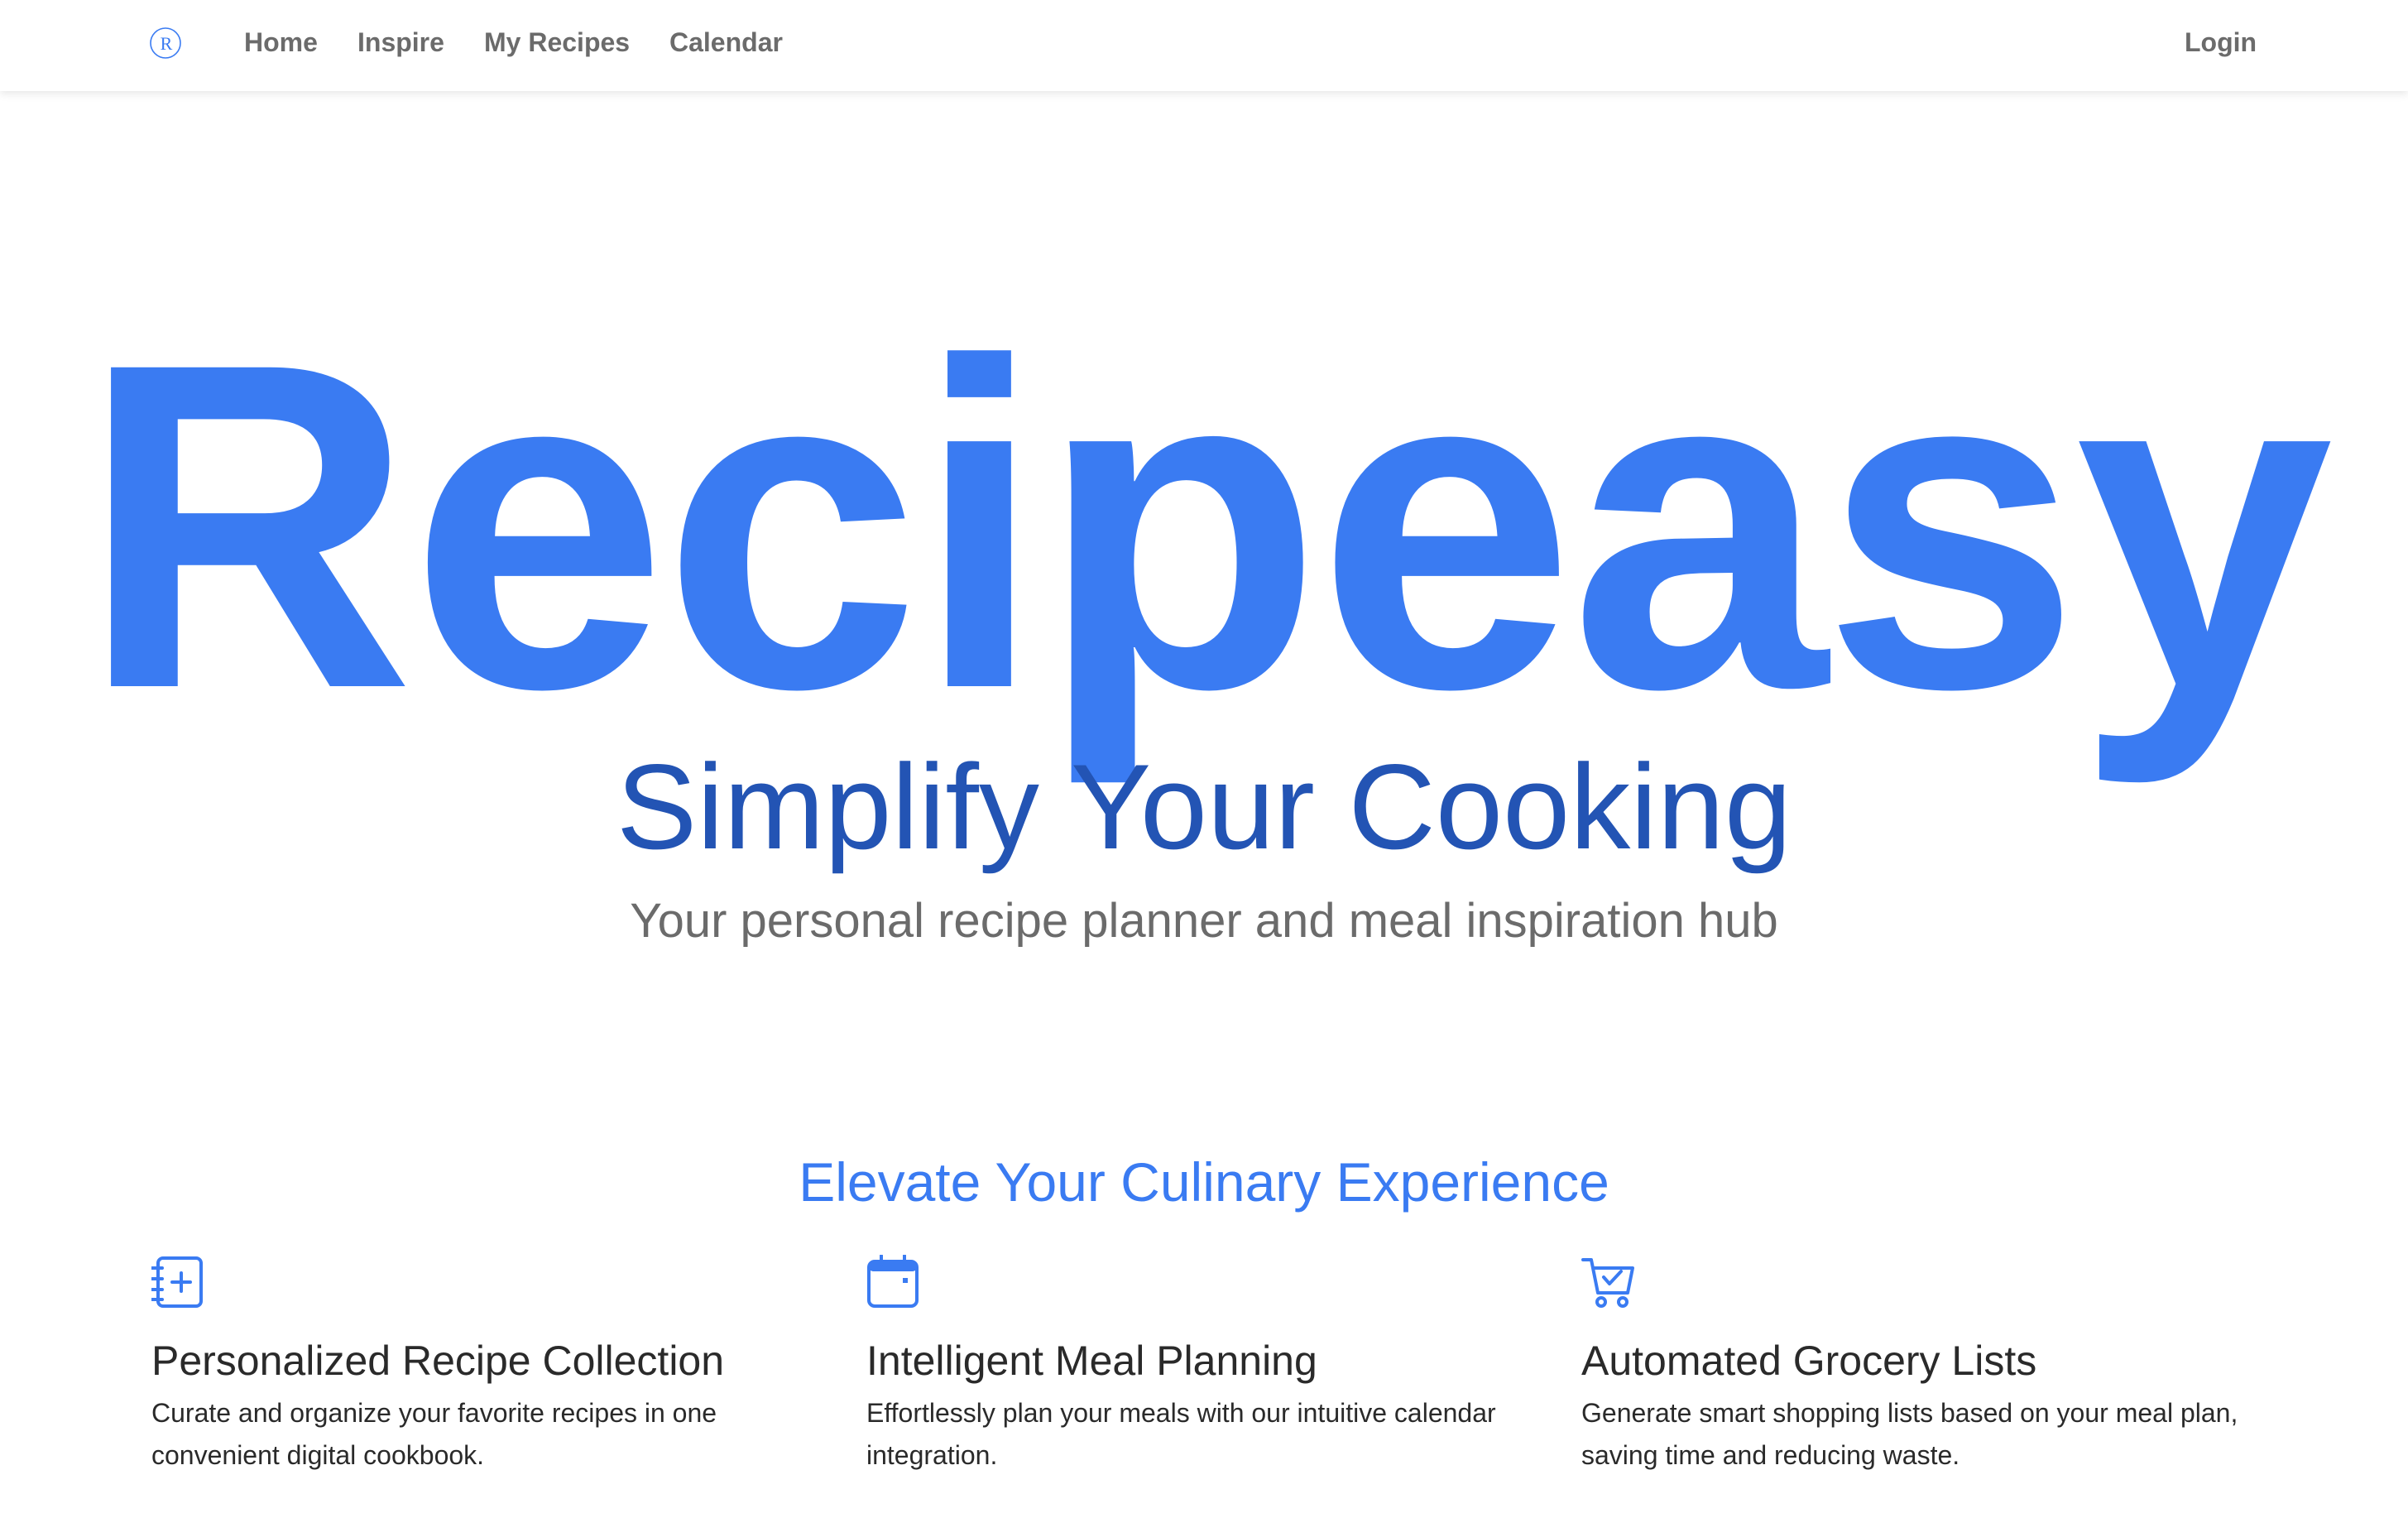 The height and width of the screenshot is (1518, 2408). What do you see at coordinates (1809, 1361) in the screenshot?
I see `feature-title: Automated Grocery Lists` at bounding box center [1809, 1361].